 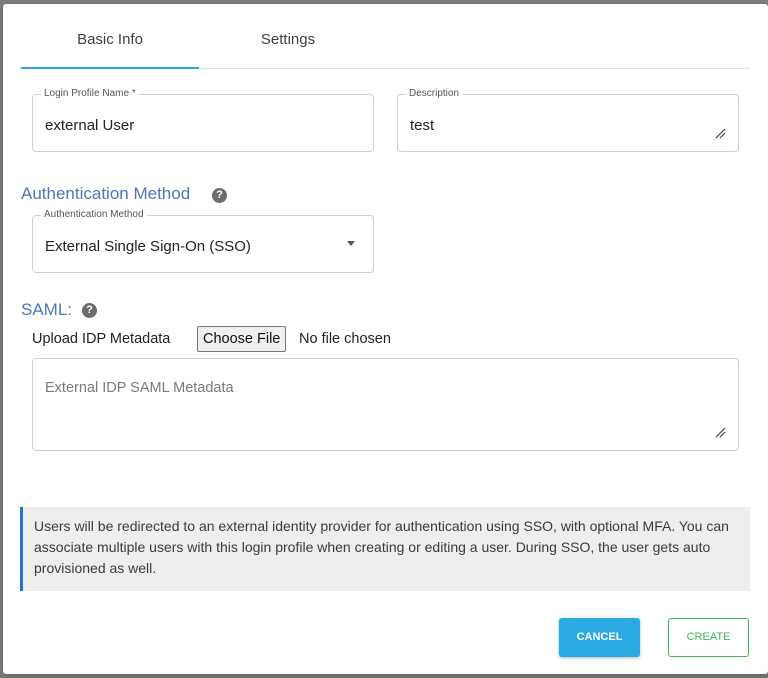 I want to click on tab-bar: Basic Info Settings, so click(x=385, y=36).